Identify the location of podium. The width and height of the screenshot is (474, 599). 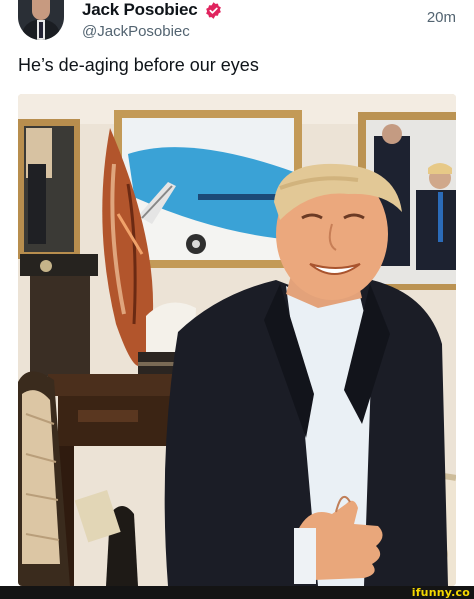
(59, 315).